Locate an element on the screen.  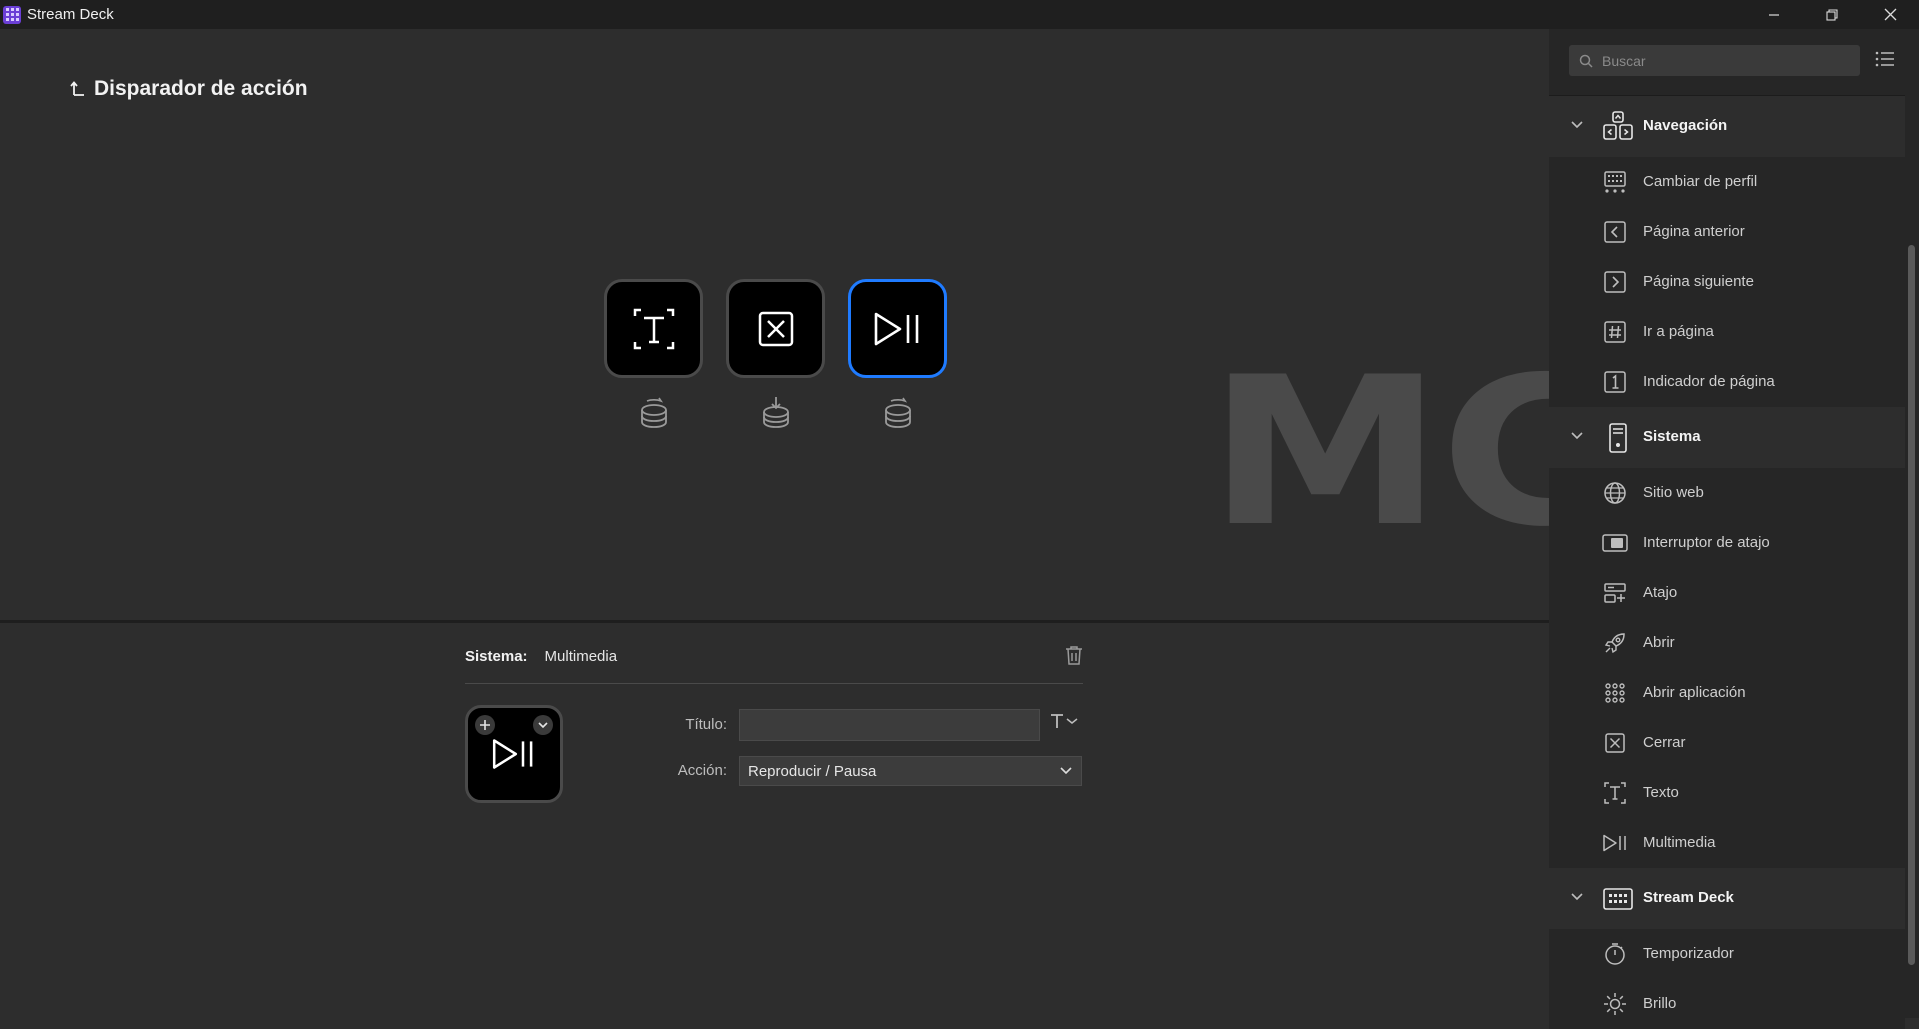
action-interruptor-de-atajo: Interruptor de atajo is located at coordinates (1727, 543).